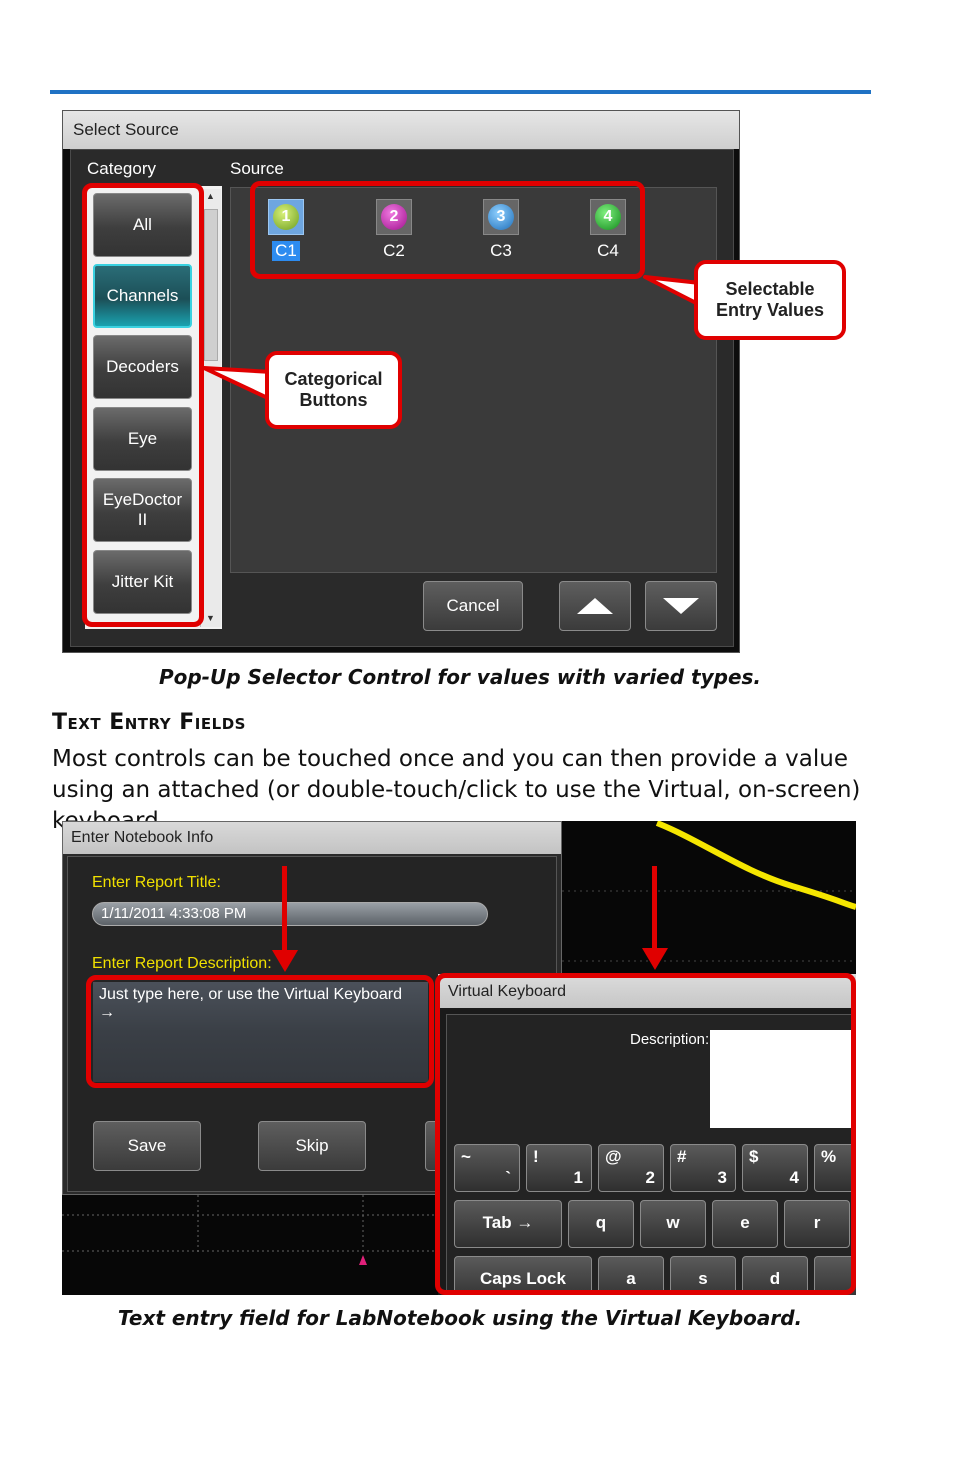 This screenshot has height=1475, width=954. I want to click on arrow-to-keyboard-head, so click(655, 959).